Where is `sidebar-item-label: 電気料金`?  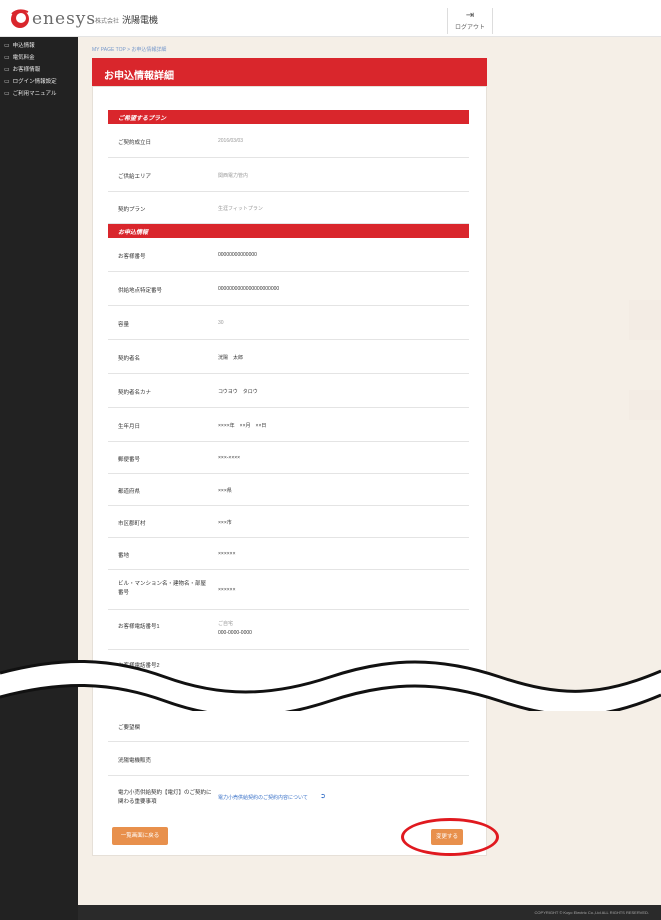 sidebar-item-label: 電気料金 is located at coordinates (23, 58).